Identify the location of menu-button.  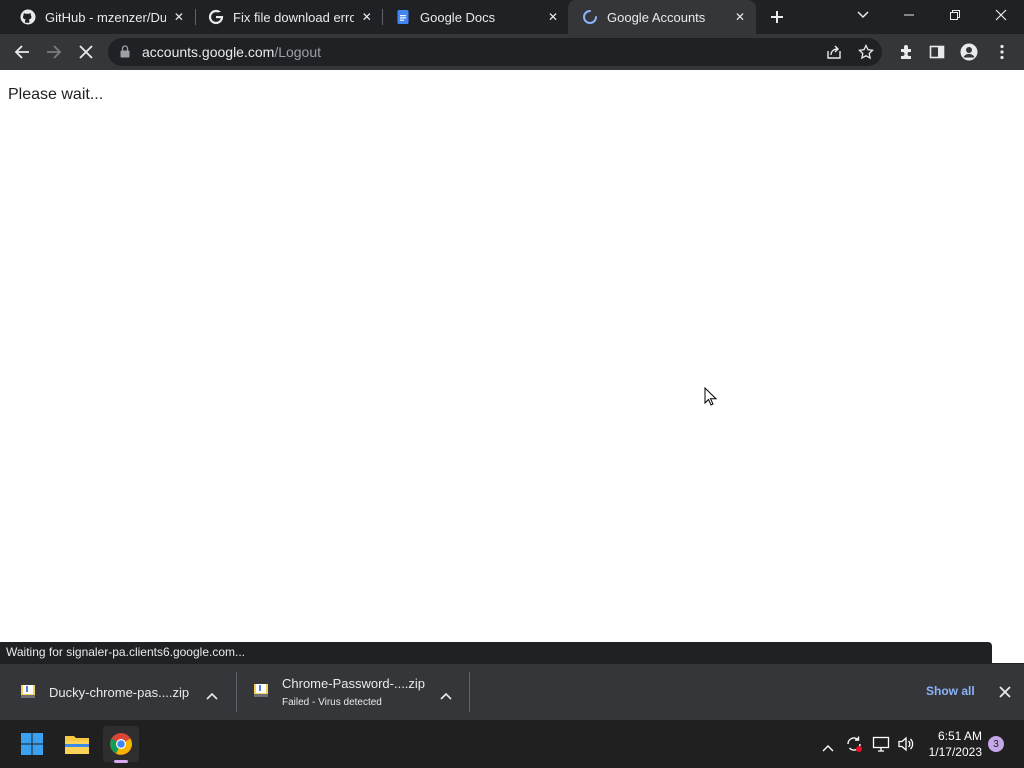
(1002, 52).